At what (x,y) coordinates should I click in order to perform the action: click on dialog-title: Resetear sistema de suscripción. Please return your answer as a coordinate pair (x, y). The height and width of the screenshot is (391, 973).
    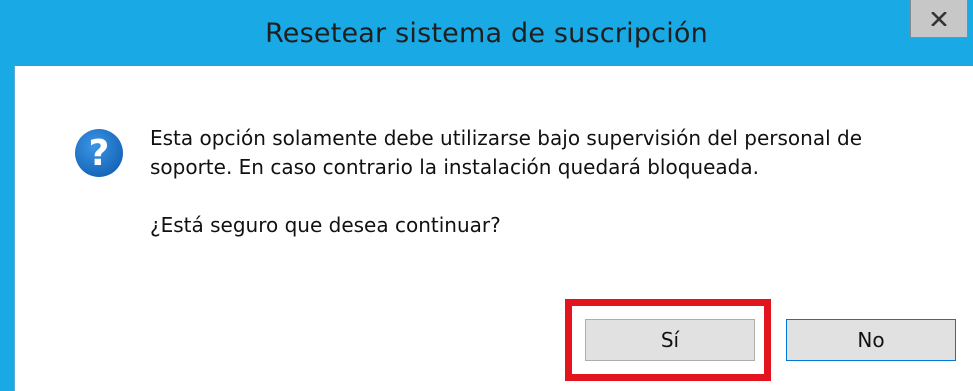
    Looking at the image, I should click on (486, 33).